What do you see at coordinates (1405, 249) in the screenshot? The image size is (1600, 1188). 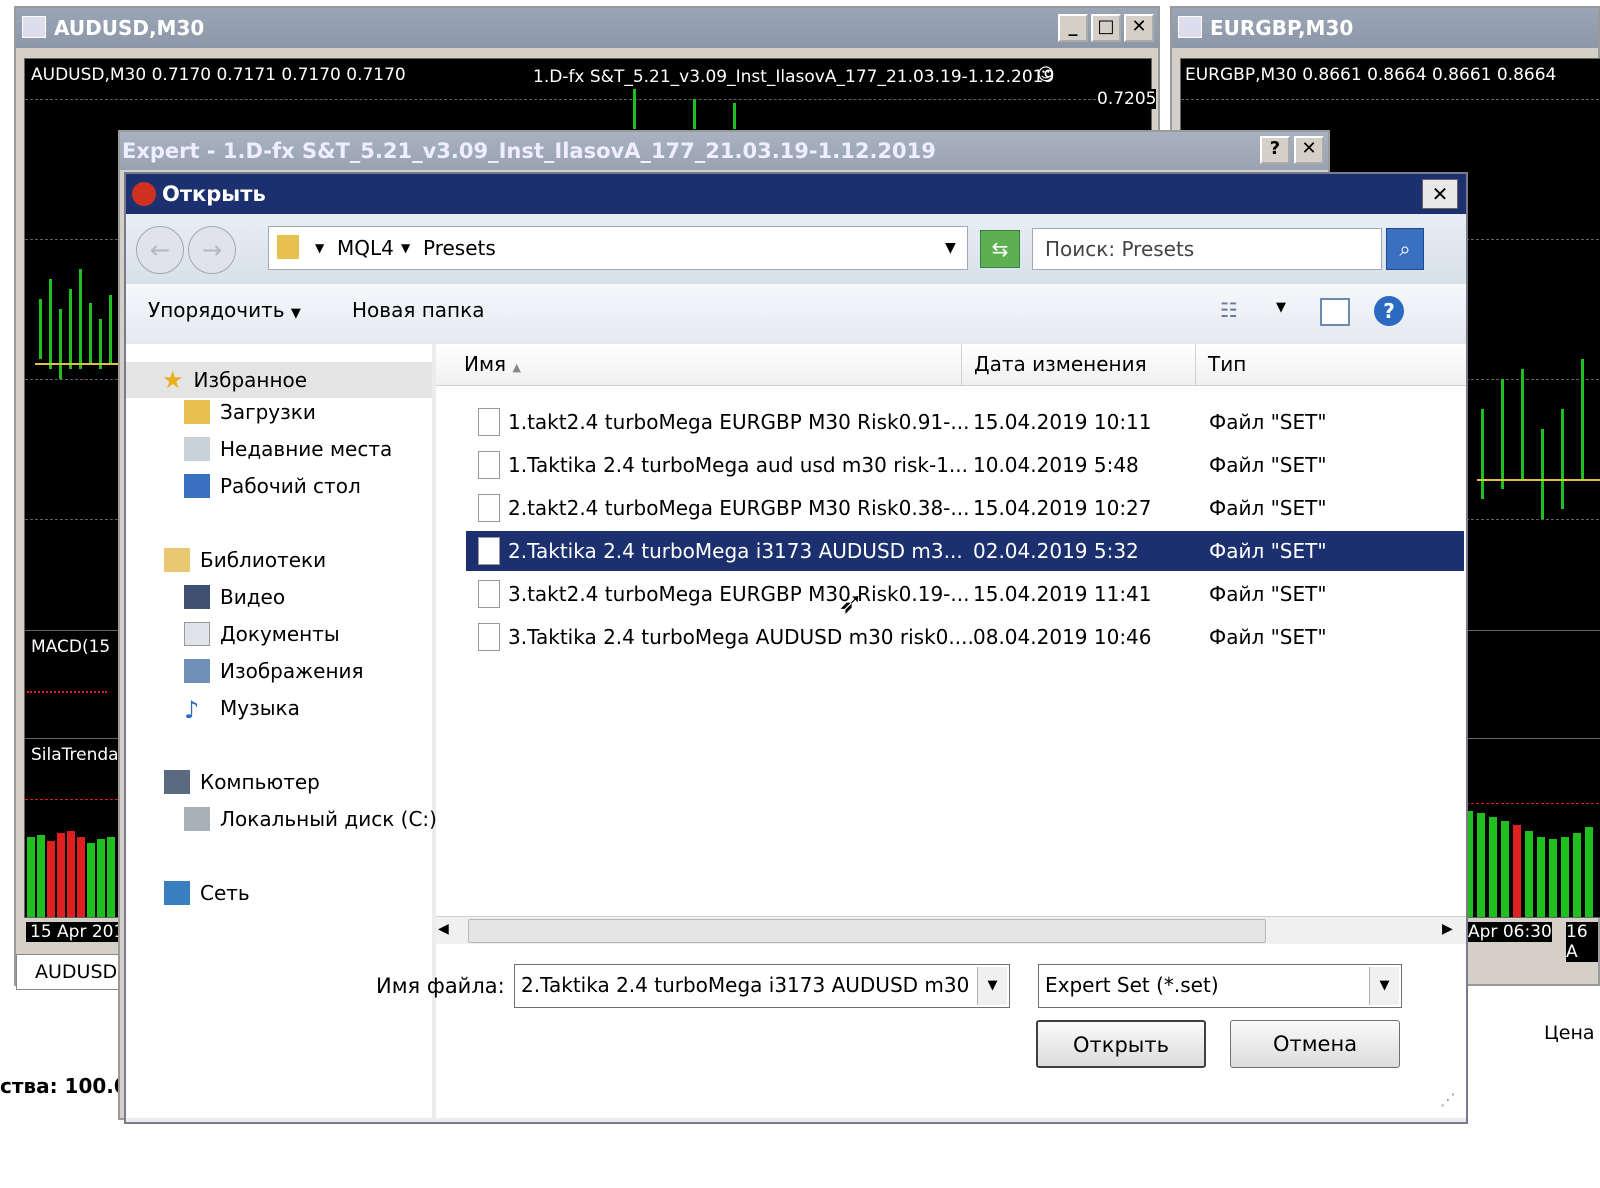 I see `search-icon: ⌕` at bounding box center [1405, 249].